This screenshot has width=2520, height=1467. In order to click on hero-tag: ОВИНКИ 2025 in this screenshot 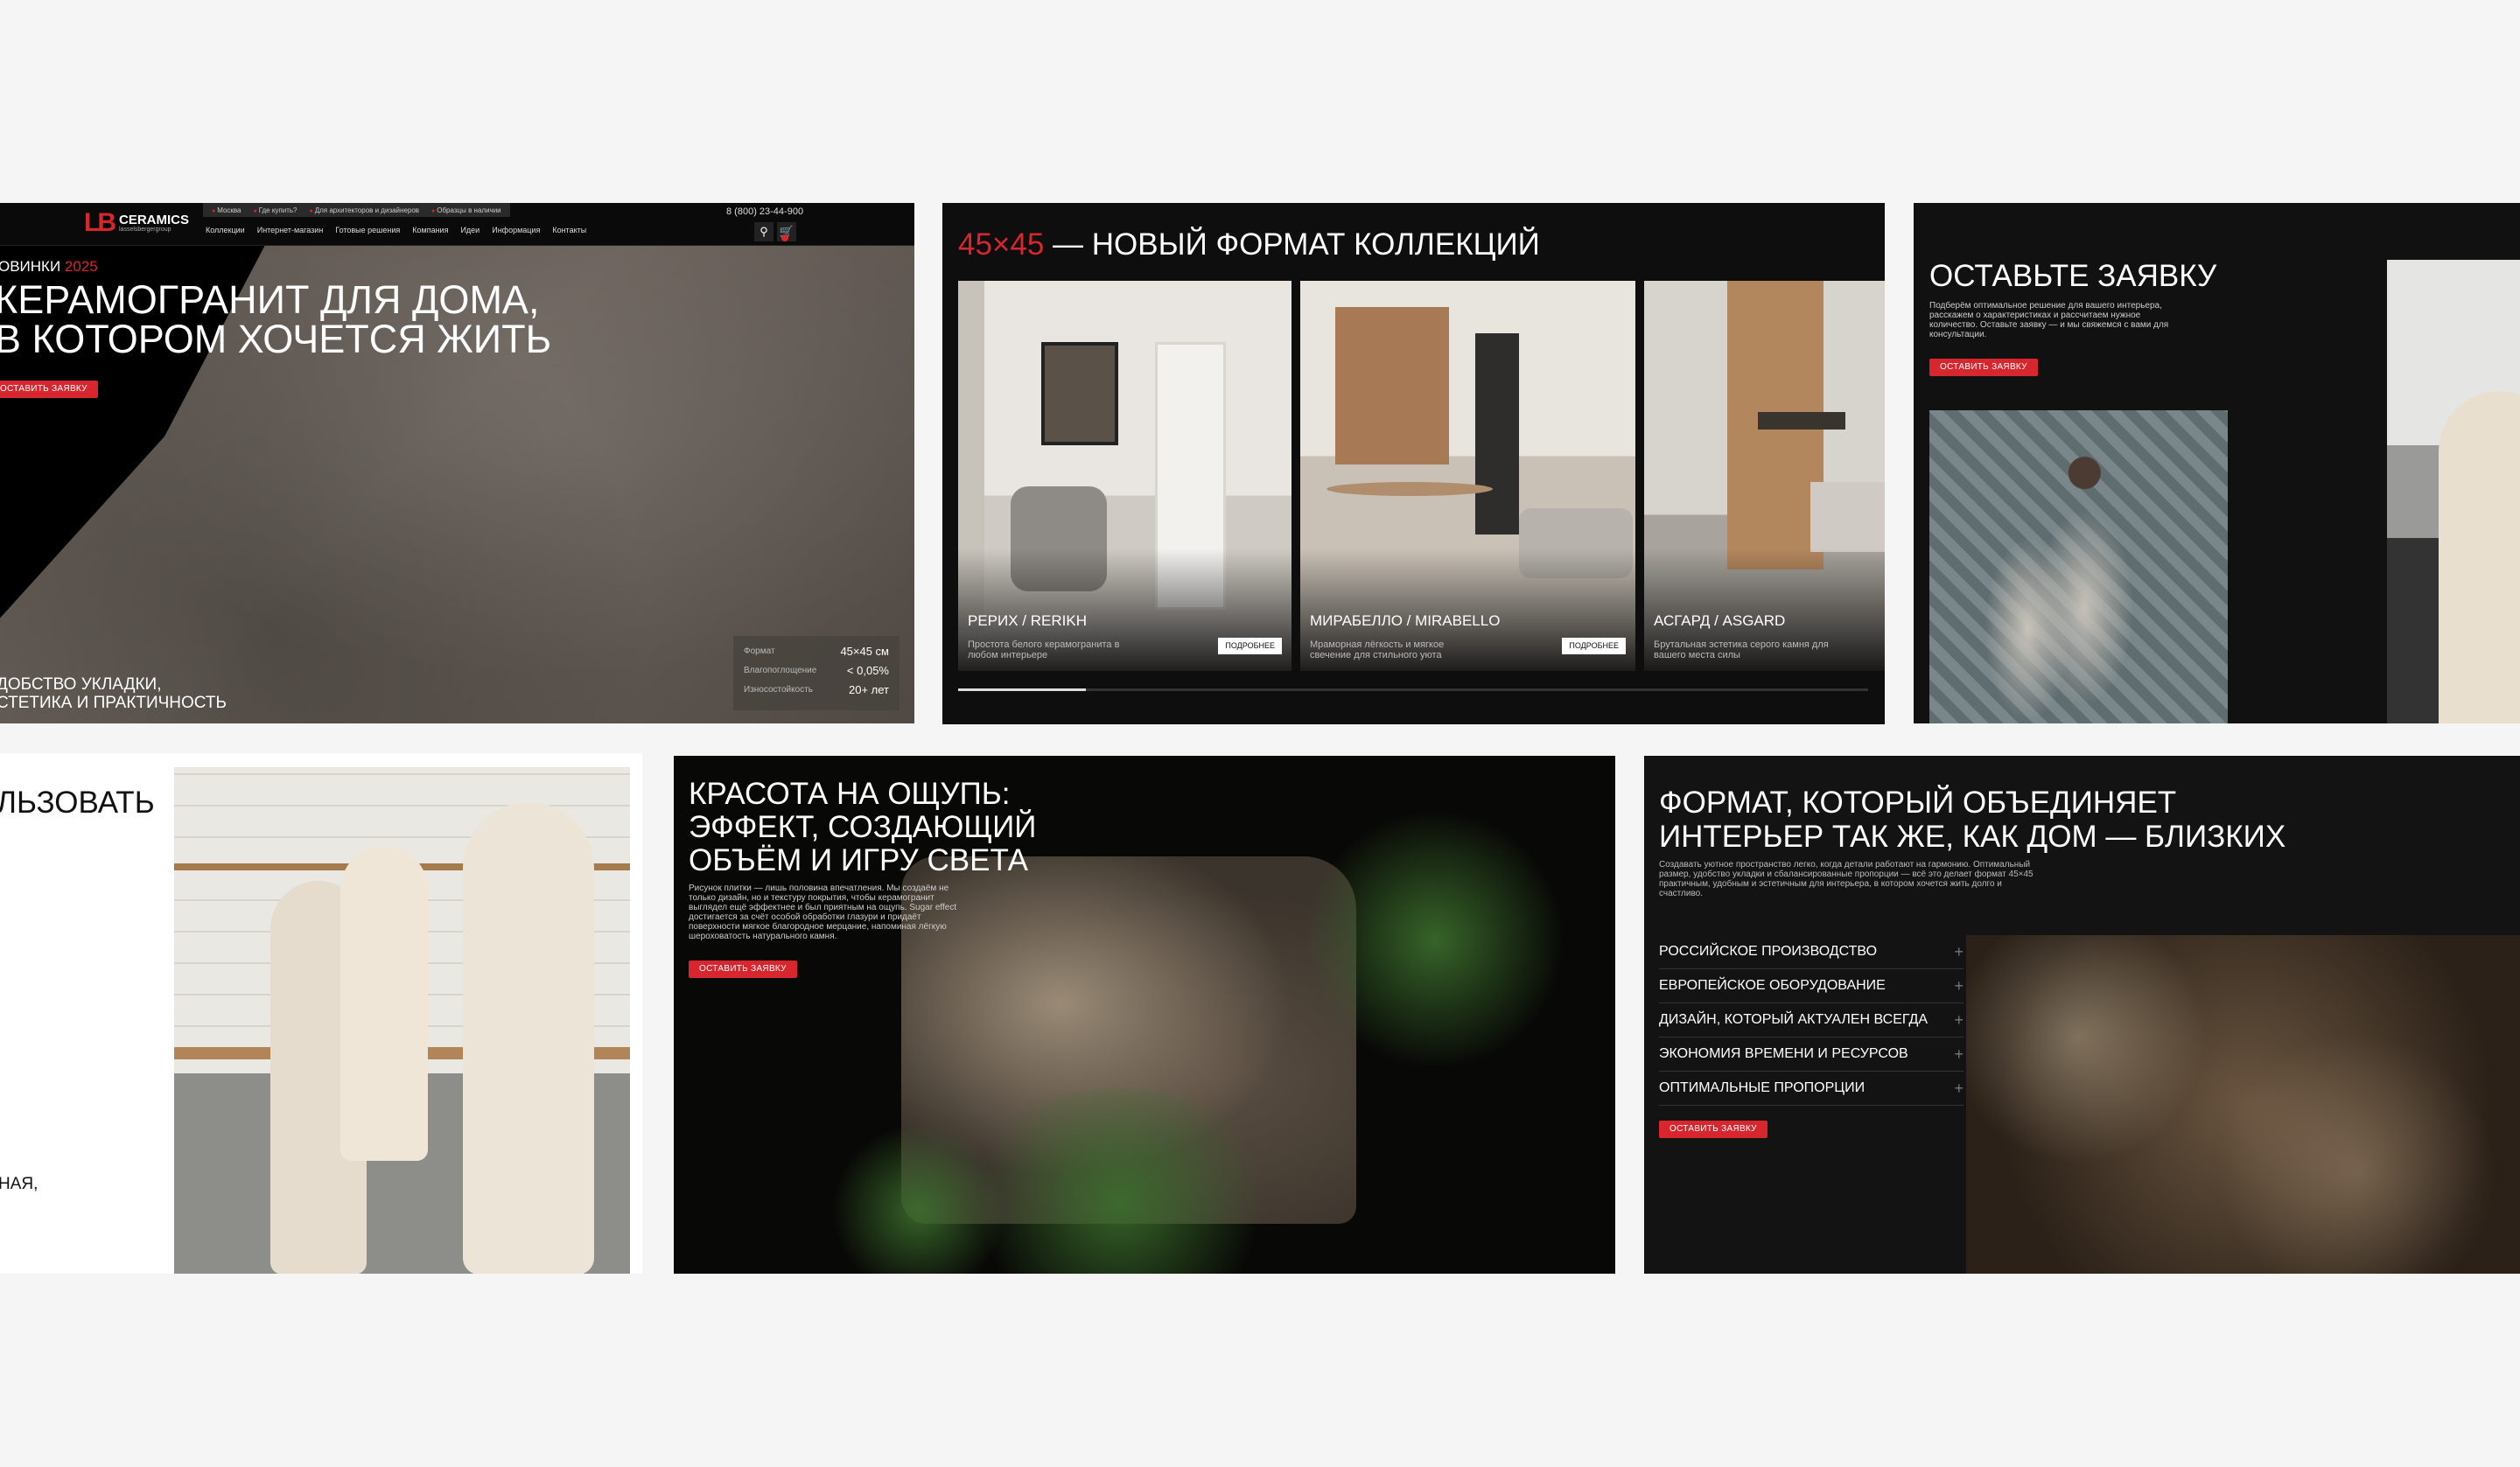, I will do `click(49, 266)`.